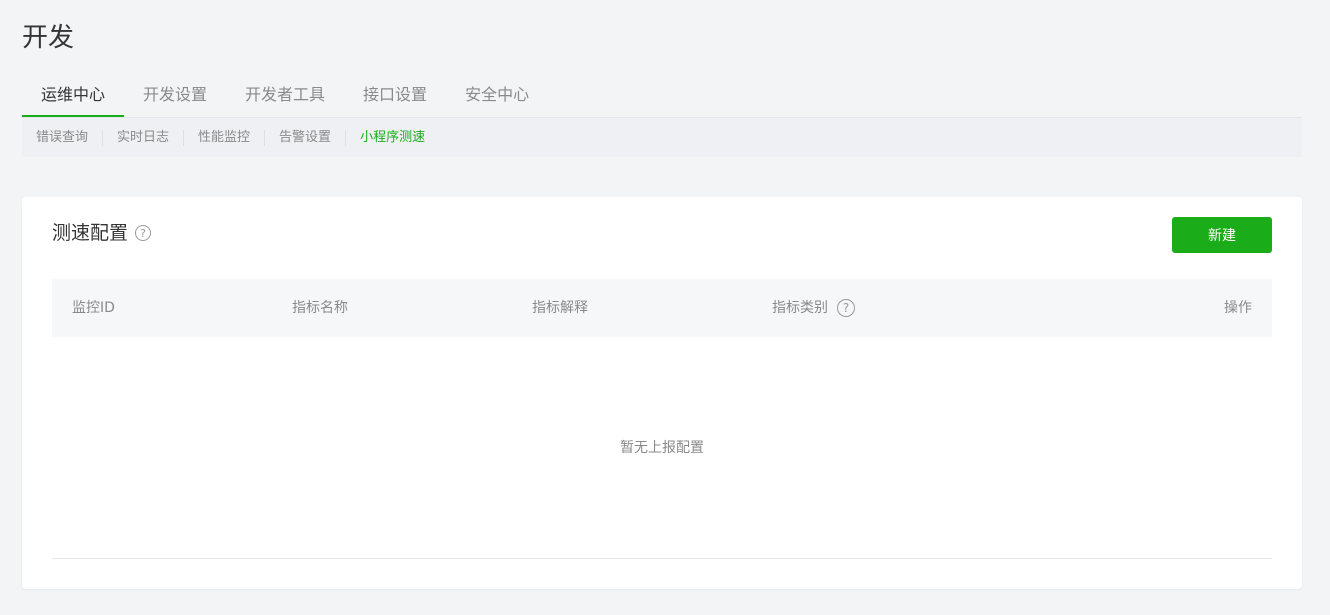 This screenshot has width=1330, height=615. What do you see at coordinates (395, 96) in the screenshot?
I see `tab-api-settings: 接口设置` at bounding box center [395, 96].